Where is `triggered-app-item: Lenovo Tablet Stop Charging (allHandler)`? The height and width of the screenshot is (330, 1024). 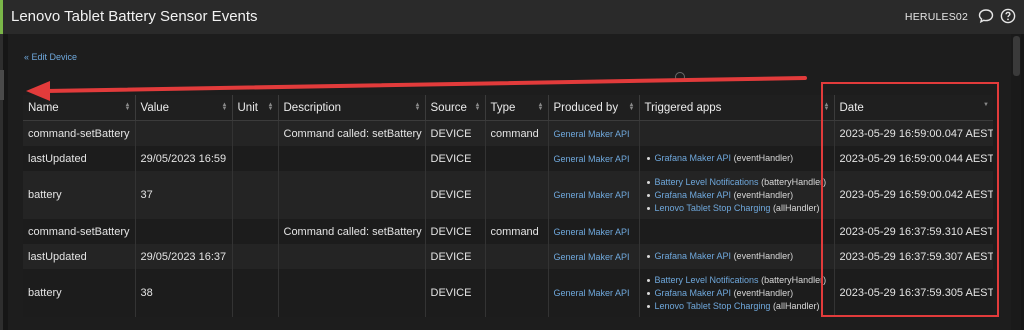
triggered-app-item: Lenovo Tablet Stop Charging (allHandler) is located at coordinates (737, 306).